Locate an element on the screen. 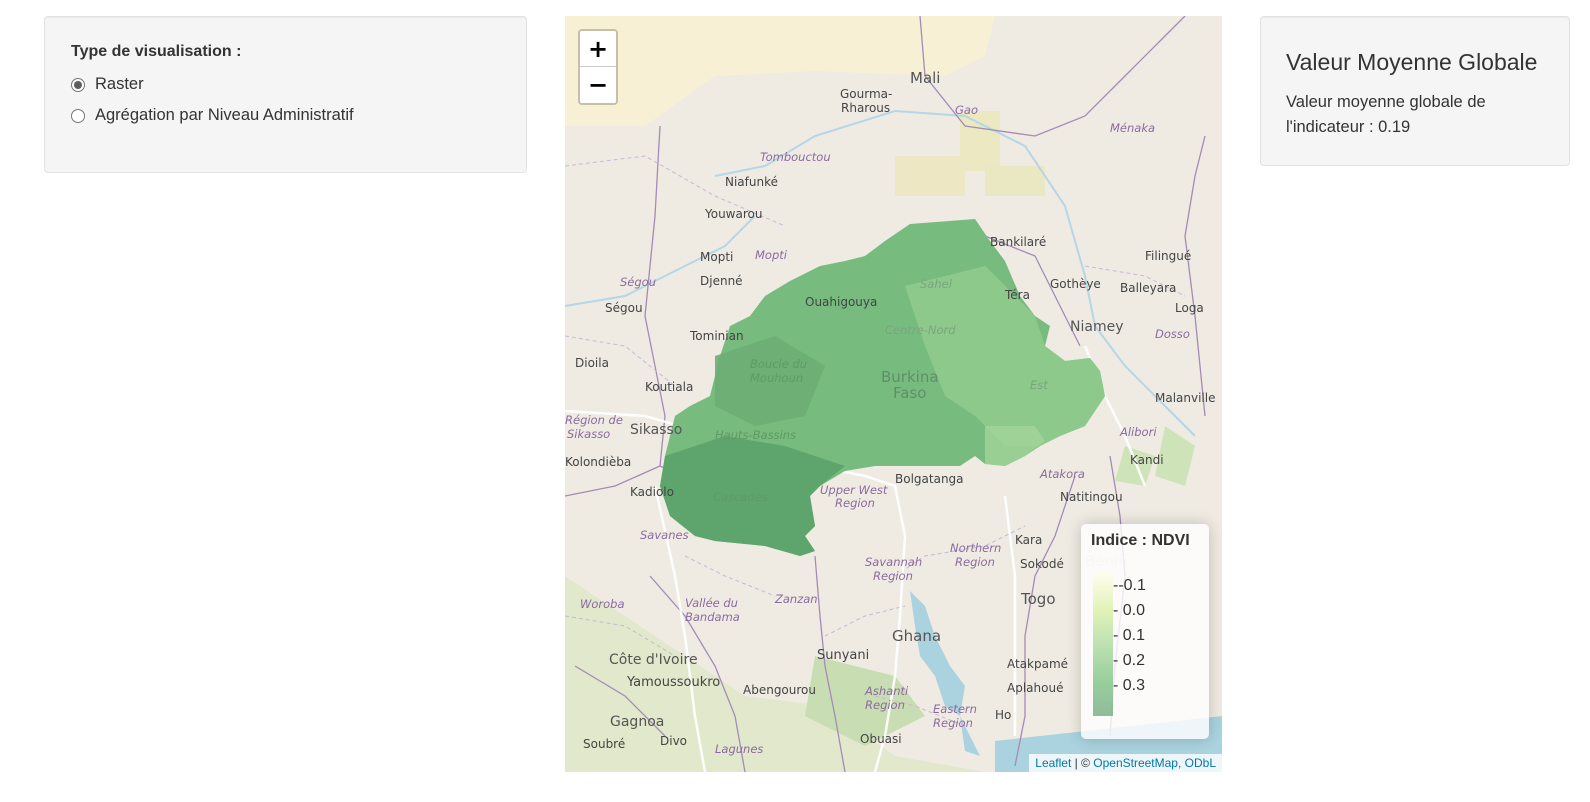 This screenshot has width=1590, height=802. legend-tick: - 0.1 is located at coordinates (1129, 635).